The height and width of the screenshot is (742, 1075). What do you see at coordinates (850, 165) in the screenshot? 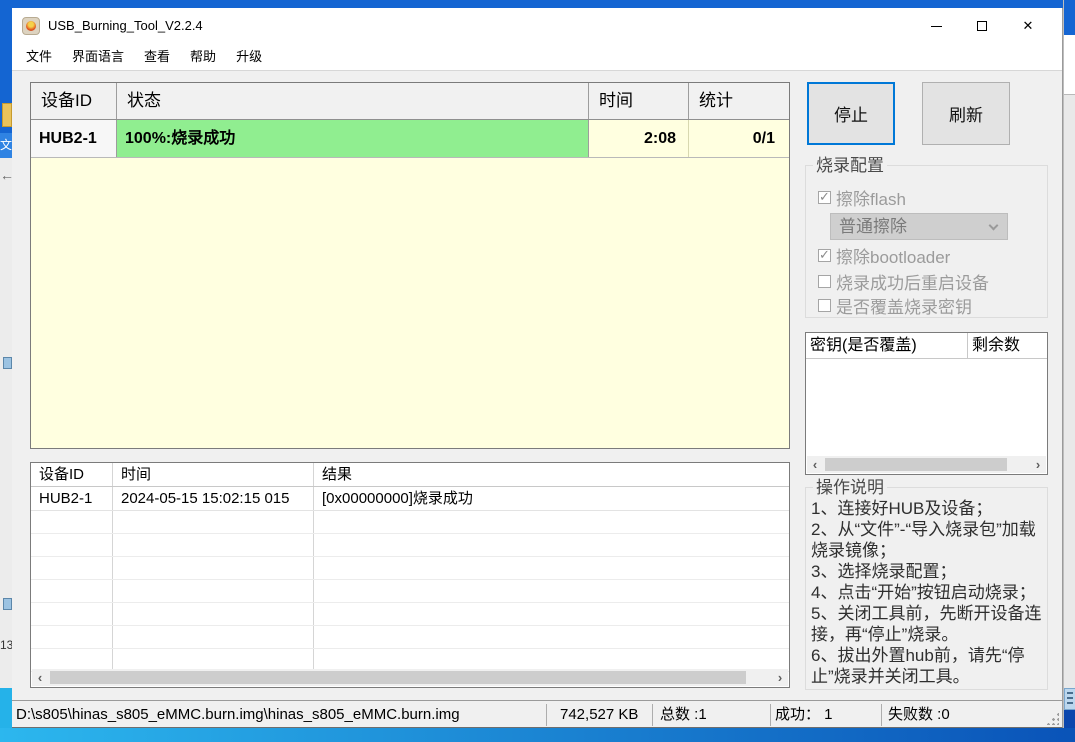
I see `burn-config-title: 烧录配置` at bounding box center [850, 165].